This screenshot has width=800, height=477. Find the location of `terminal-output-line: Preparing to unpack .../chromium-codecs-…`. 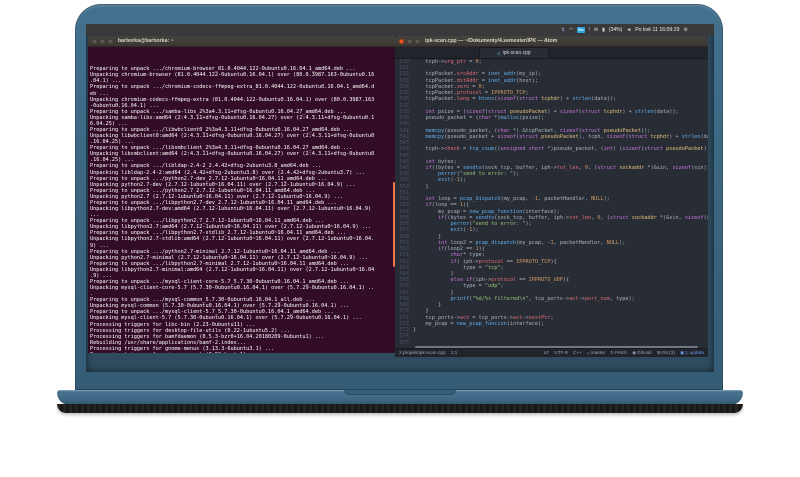

terminal-output-line: Preparing to unpack .../chromium-codecs-… is located at coordinates (232, 87).